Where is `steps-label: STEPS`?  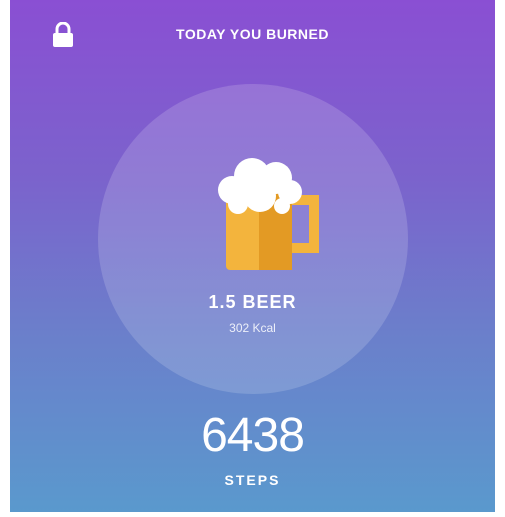 steps-label: STEPS is located at coordinates (252, 480).